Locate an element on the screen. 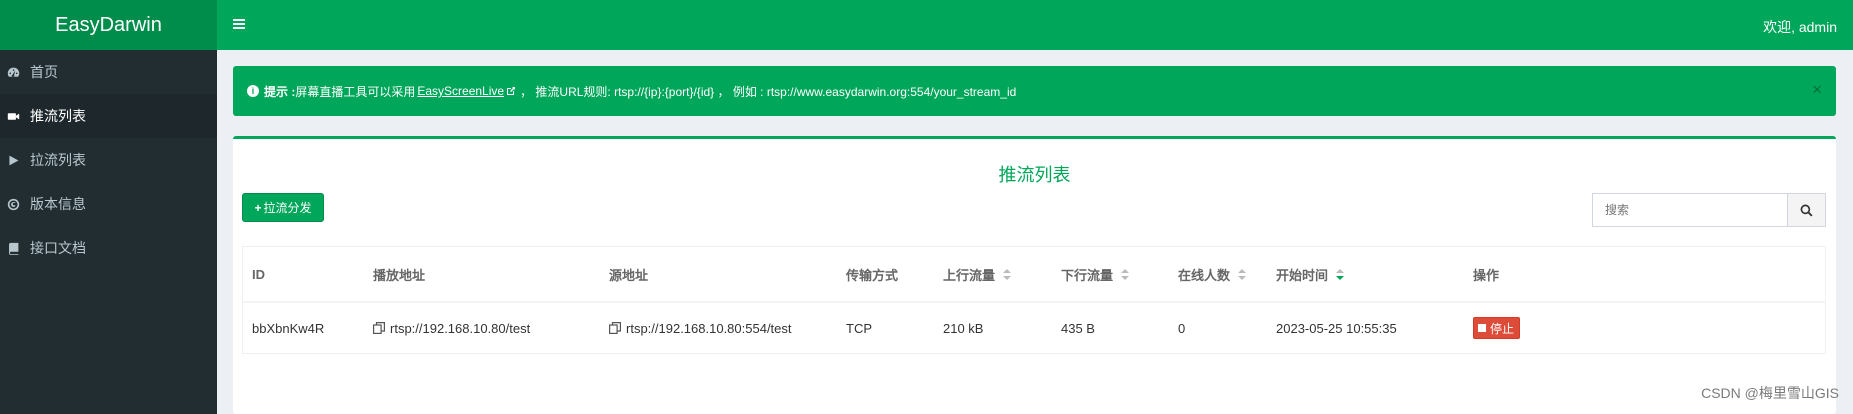 The image size is (1853, 414). header-id: ID is located at coordinates (258, 274).